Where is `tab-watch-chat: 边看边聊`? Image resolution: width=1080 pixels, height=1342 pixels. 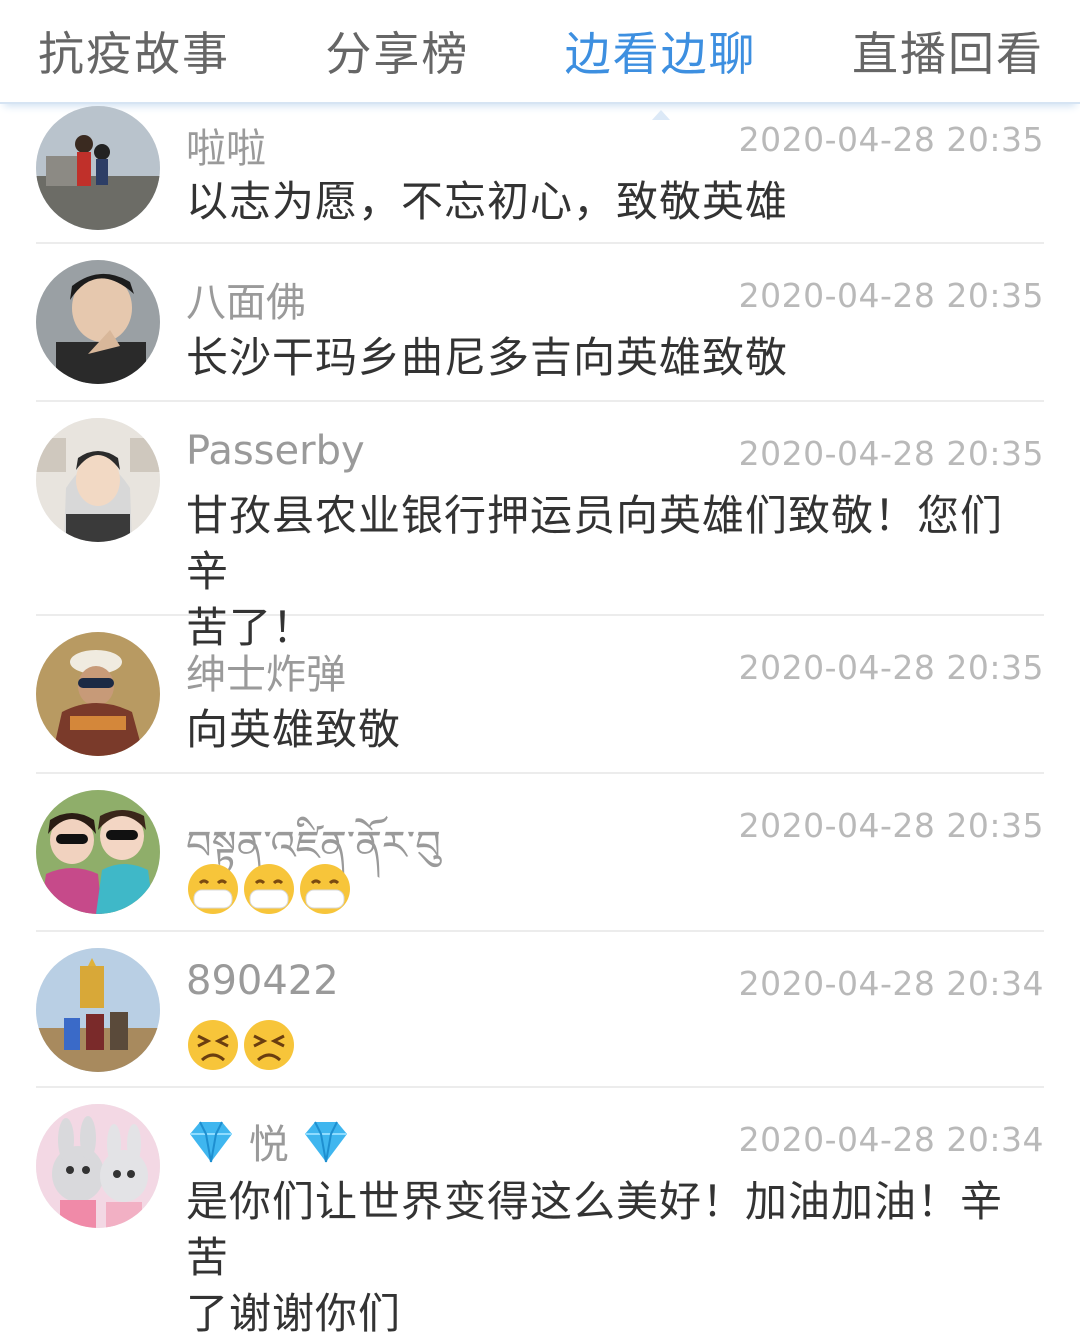 tab-watch-chat: 边看边聊 is located at coordinates (661, 69).